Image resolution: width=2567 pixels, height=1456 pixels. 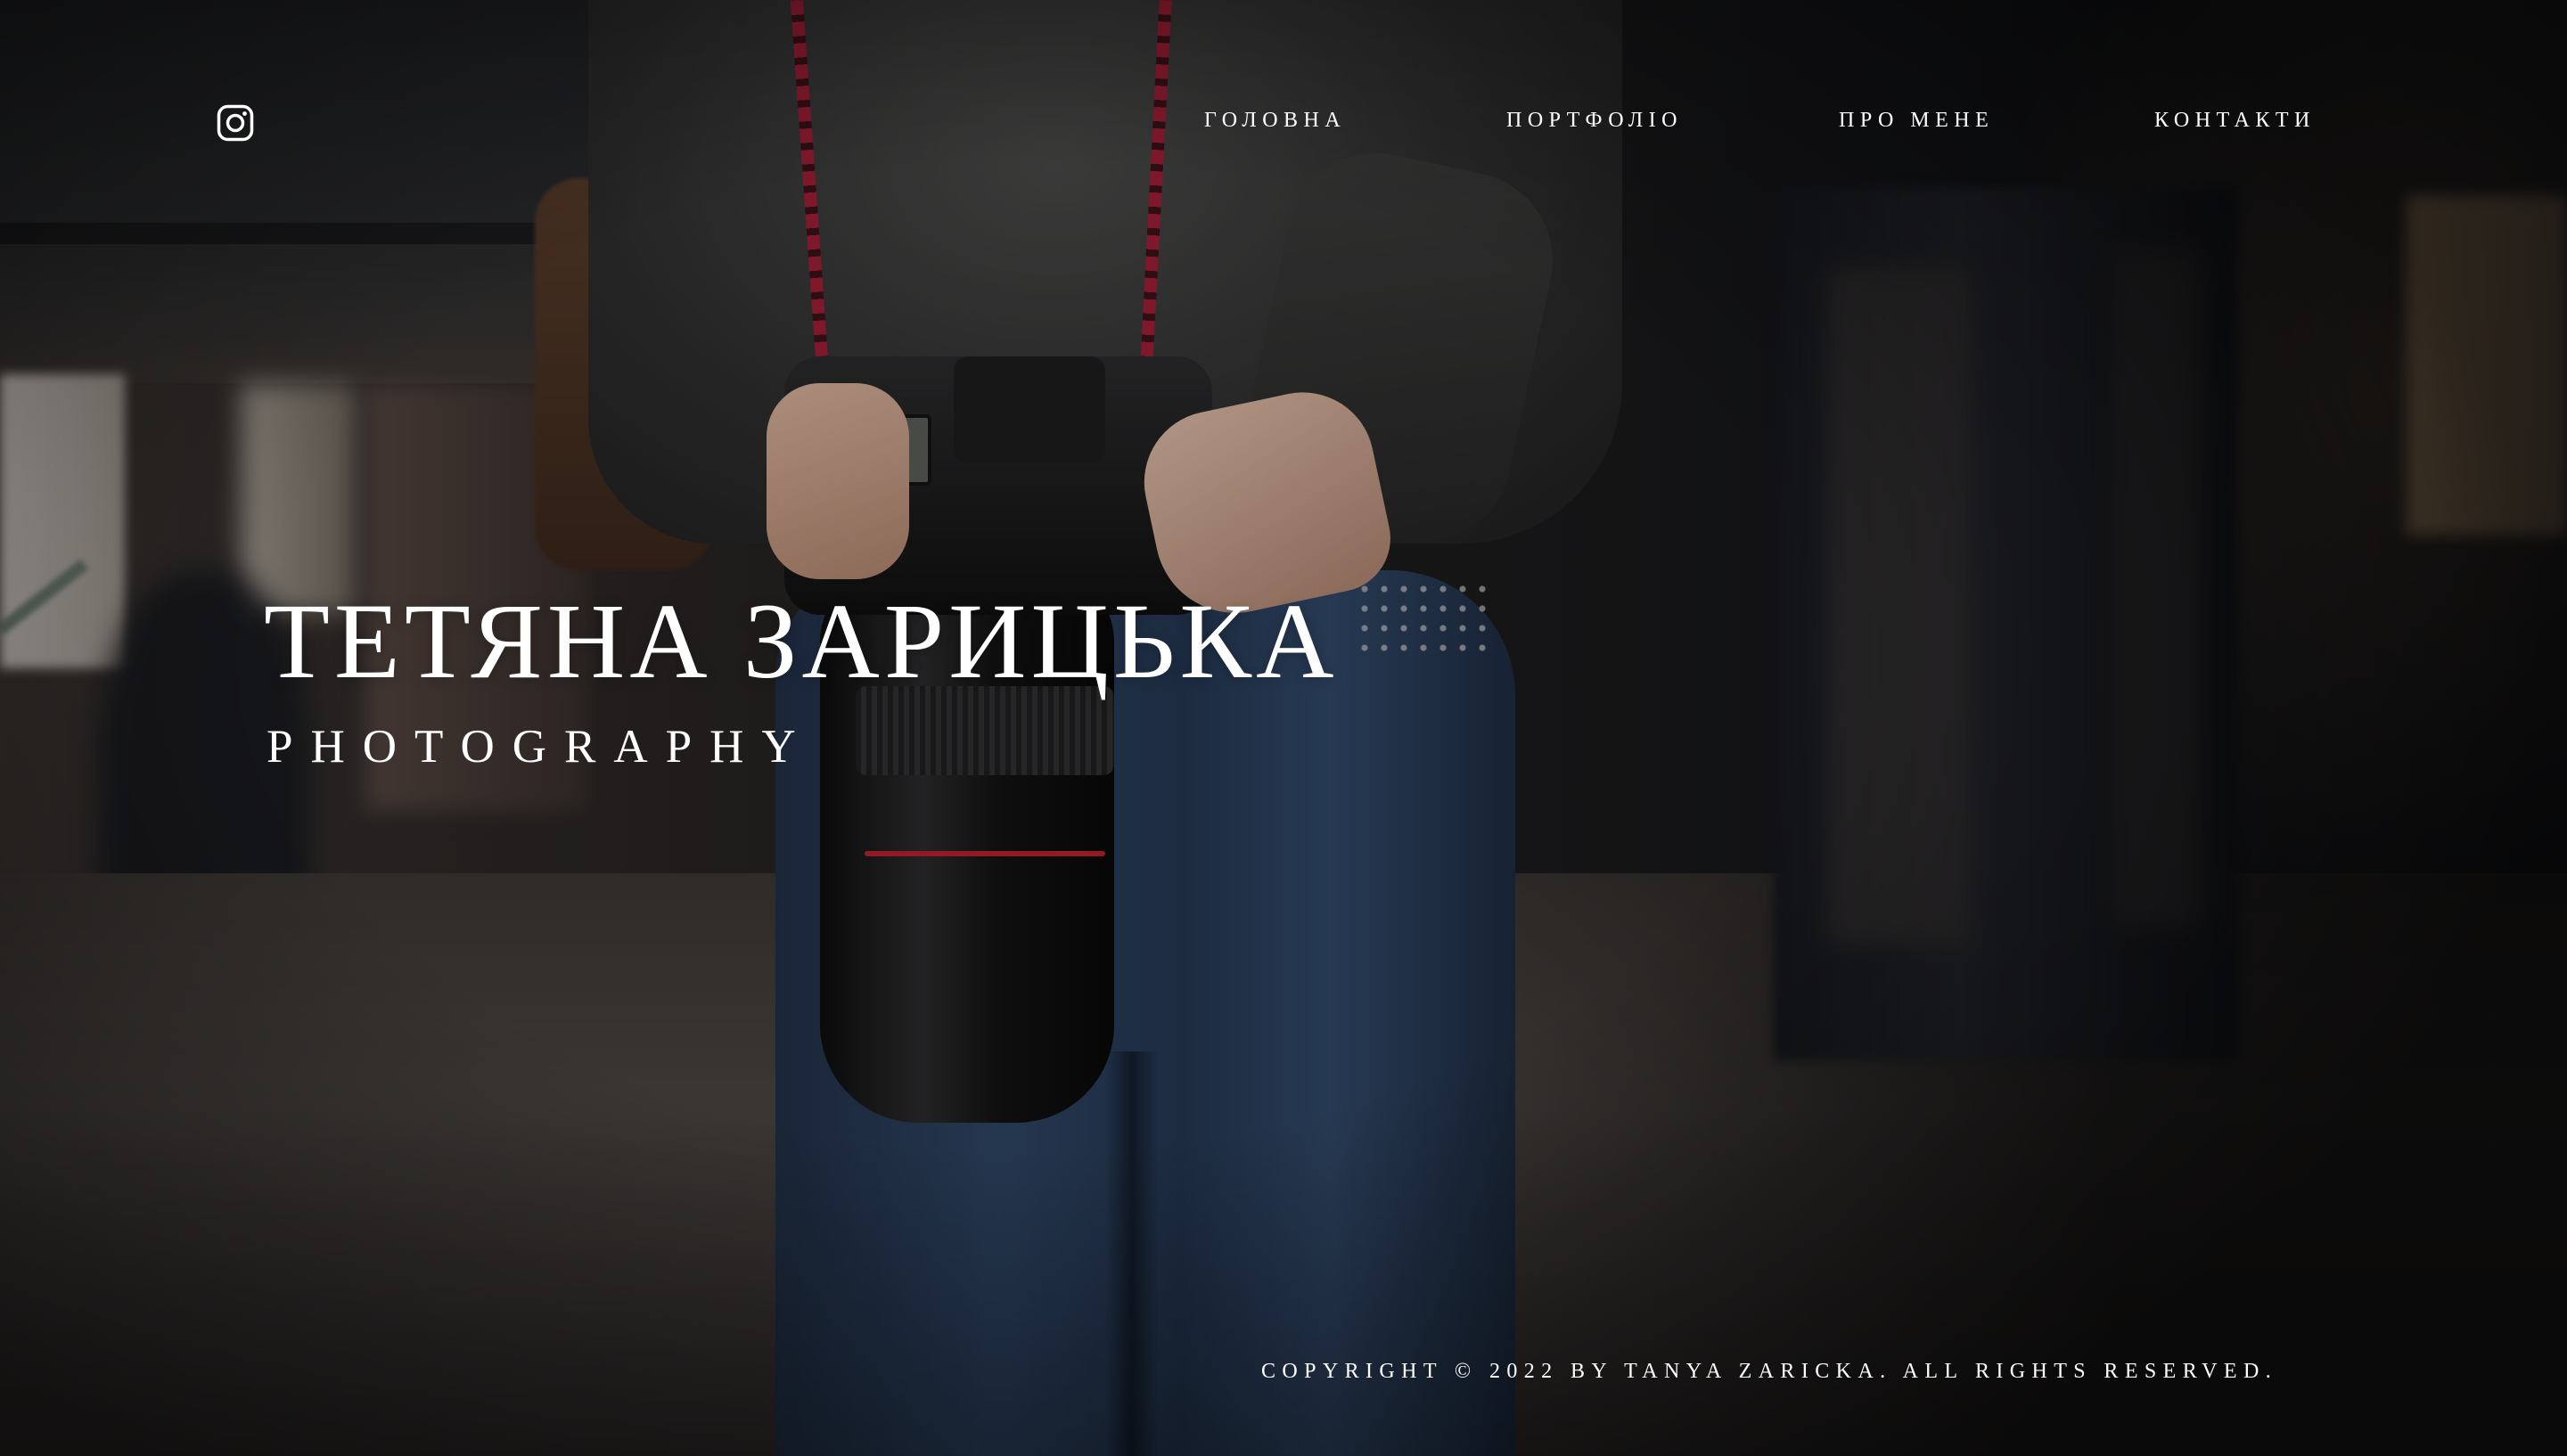 I want to click on nav-link-contacts: КОНТАКТИ, so click(x=2235, y=121).